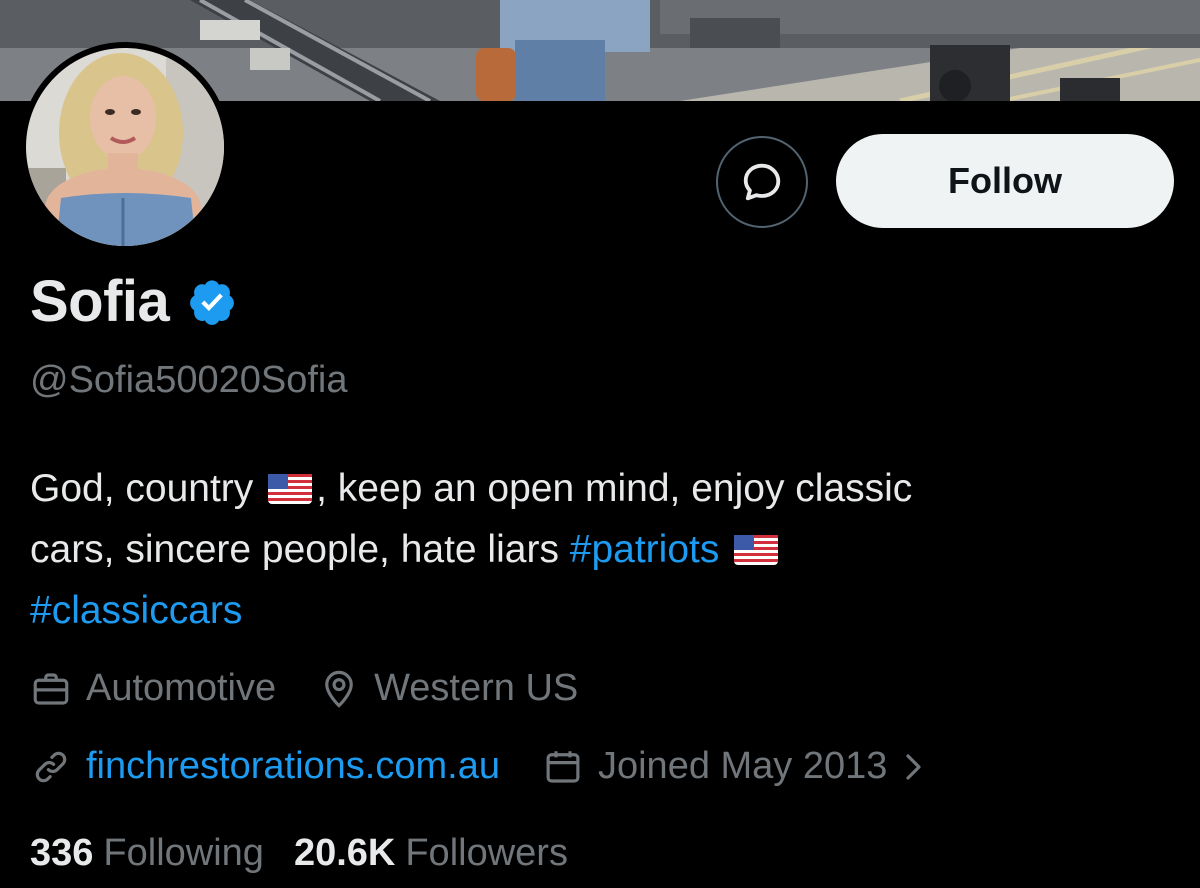 This screenshot has width=1200, height=888. What do you see at coordinates (51, 689) in the screenshot?
I see `briefcase-icon` at bounding box center [51, 689].